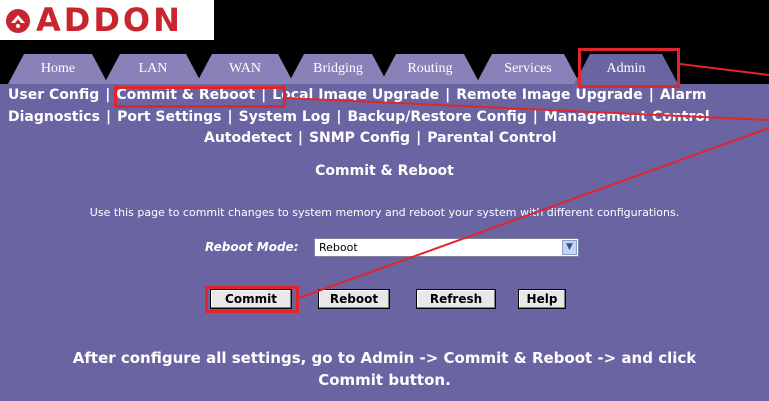 This screenshot has height=401, width=769. Describe the element at coordinates (285, 117) in the screenshot. I see `subnav-system-log: System Log` at that location.